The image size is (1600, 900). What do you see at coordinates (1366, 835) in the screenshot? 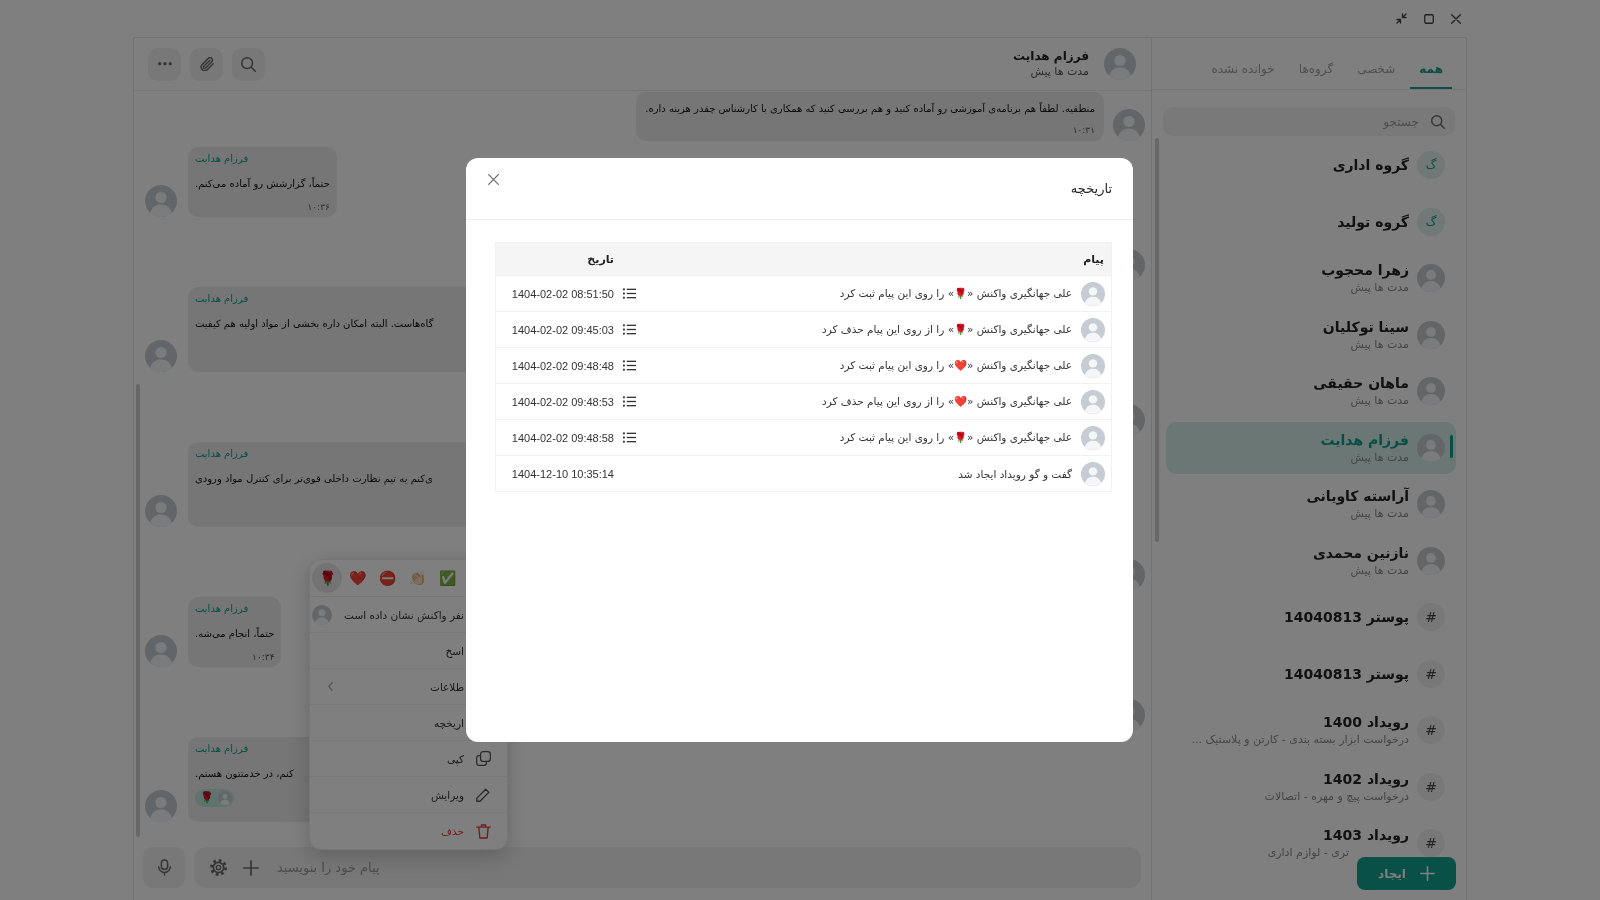
I see `chat-name: رویداد 1403` at bounding box center [1366, 835].